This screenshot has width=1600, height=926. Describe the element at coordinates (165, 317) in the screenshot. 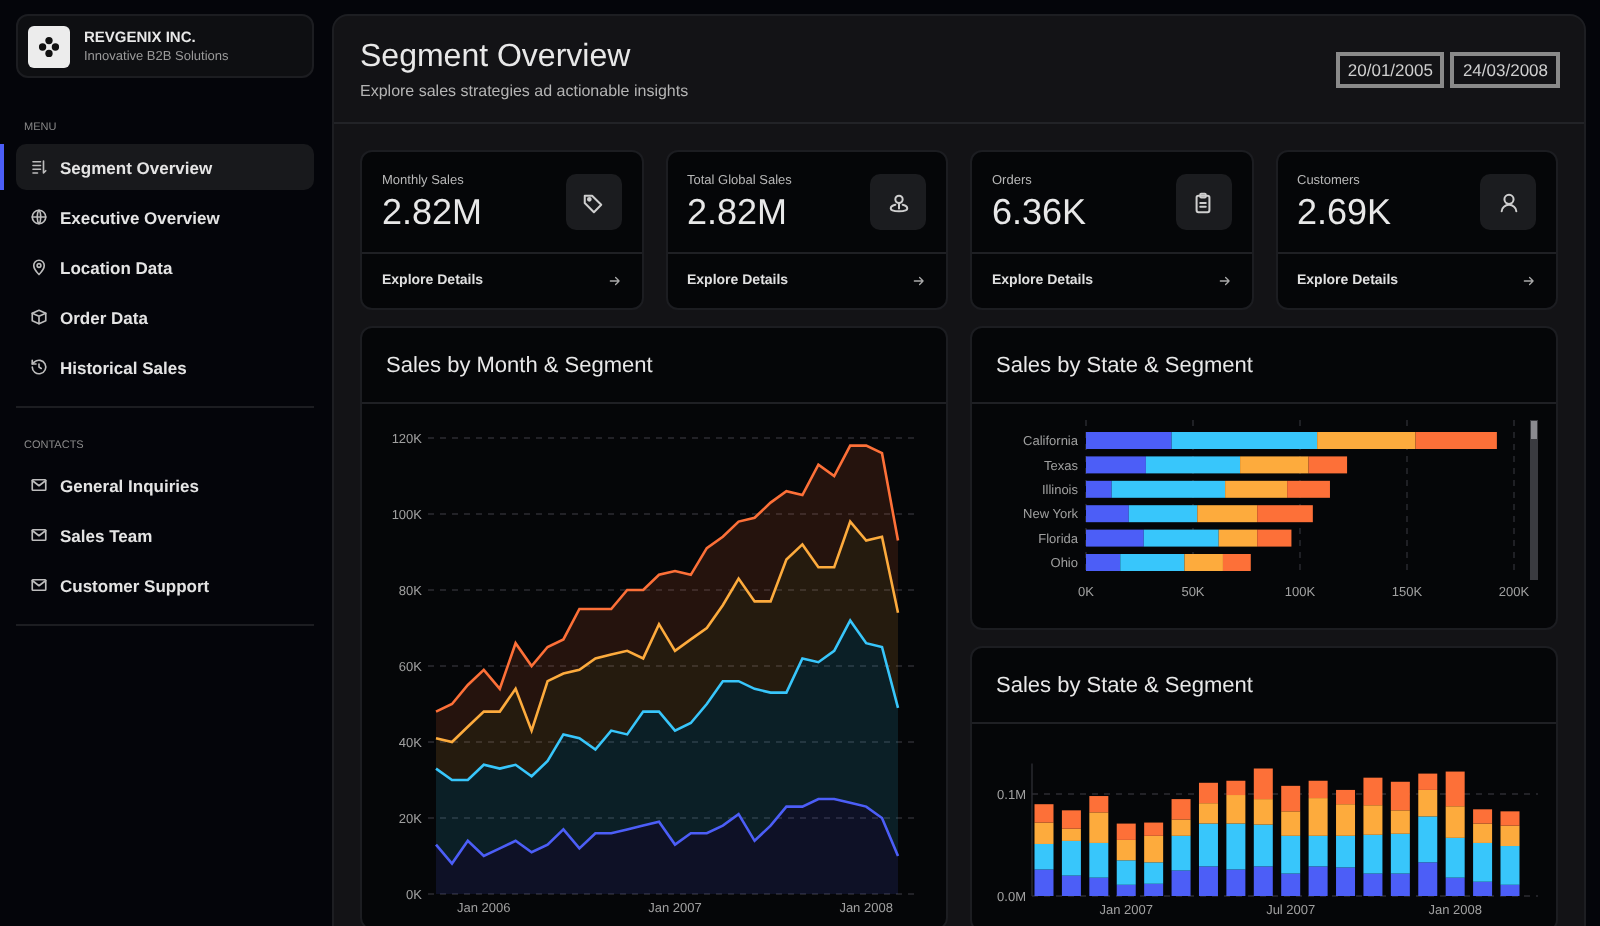

I see `nav-item: Order Data` at that location.